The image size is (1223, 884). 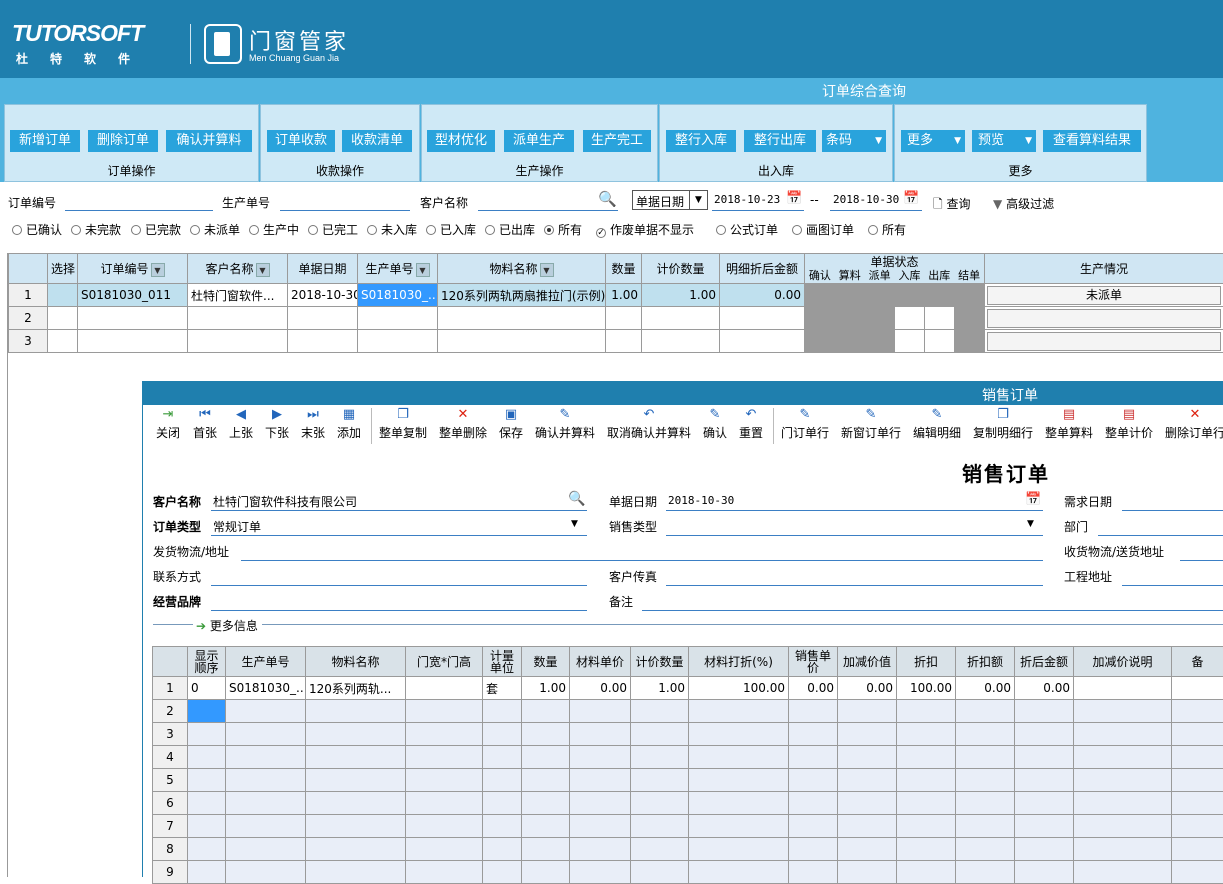 What do you see at coordinates (323, 295) in the screenshot?
I see `date-cell: 2018-10-30` at bounding box center [323, 295].